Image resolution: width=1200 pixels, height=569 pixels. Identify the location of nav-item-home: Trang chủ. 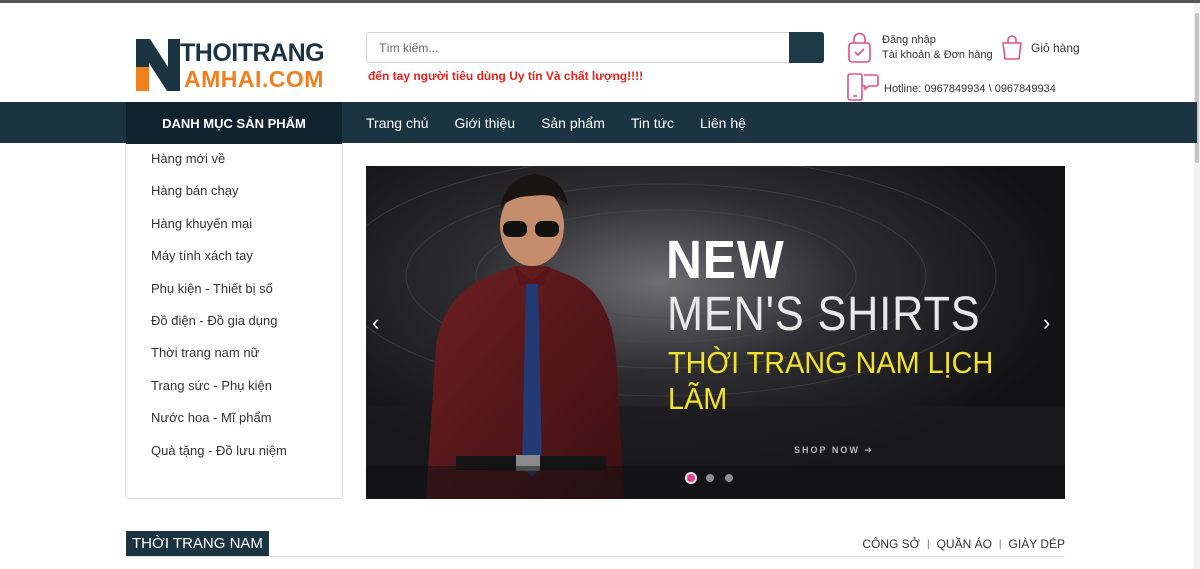
(397, 123).